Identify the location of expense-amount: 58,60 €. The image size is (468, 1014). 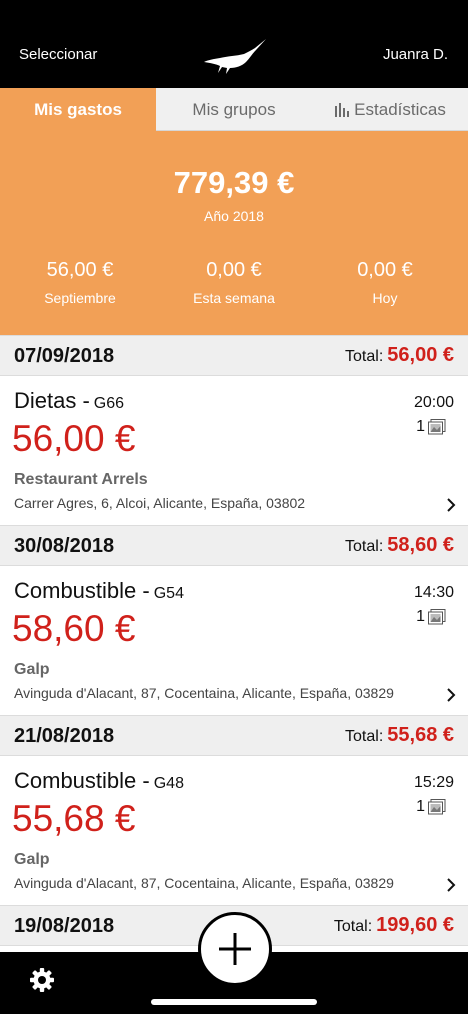
(74, 628).